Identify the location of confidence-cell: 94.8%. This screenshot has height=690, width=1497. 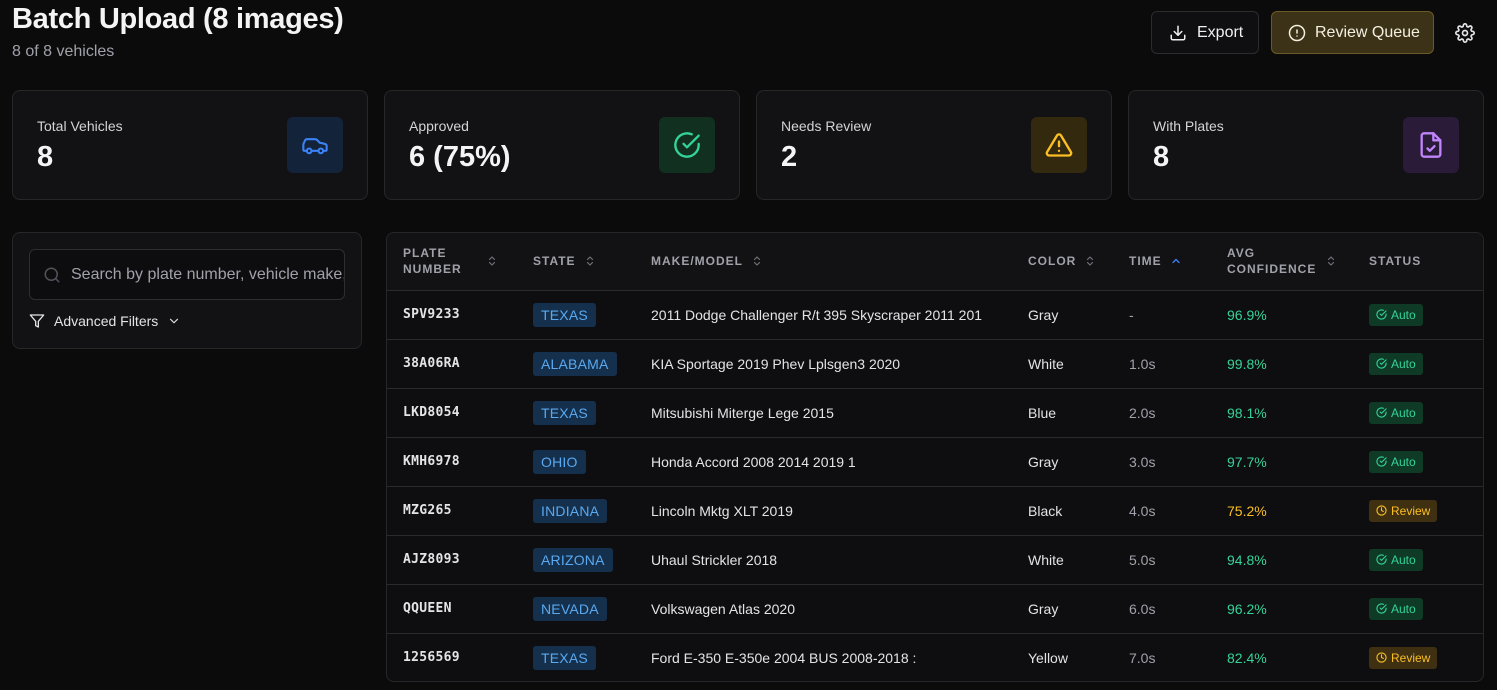
(1247, 559).